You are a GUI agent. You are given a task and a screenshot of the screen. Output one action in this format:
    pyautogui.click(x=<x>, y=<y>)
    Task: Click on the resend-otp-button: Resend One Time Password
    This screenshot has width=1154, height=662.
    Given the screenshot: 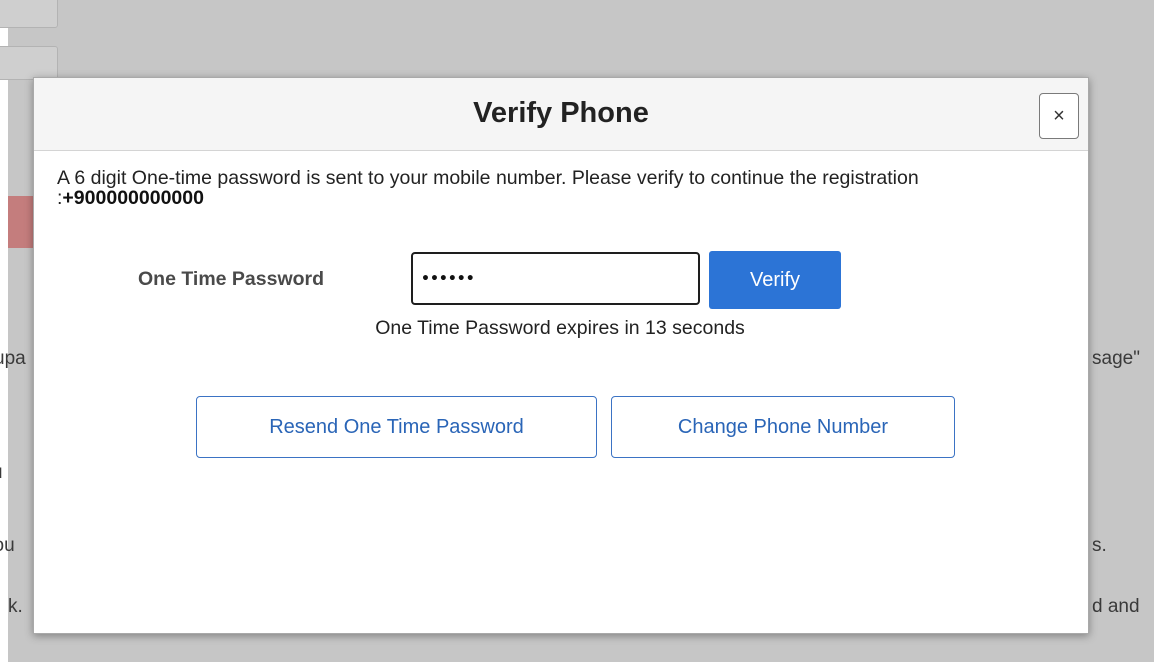 What is the action you would take?
    pyautogui.click(x=396, y=427)
    